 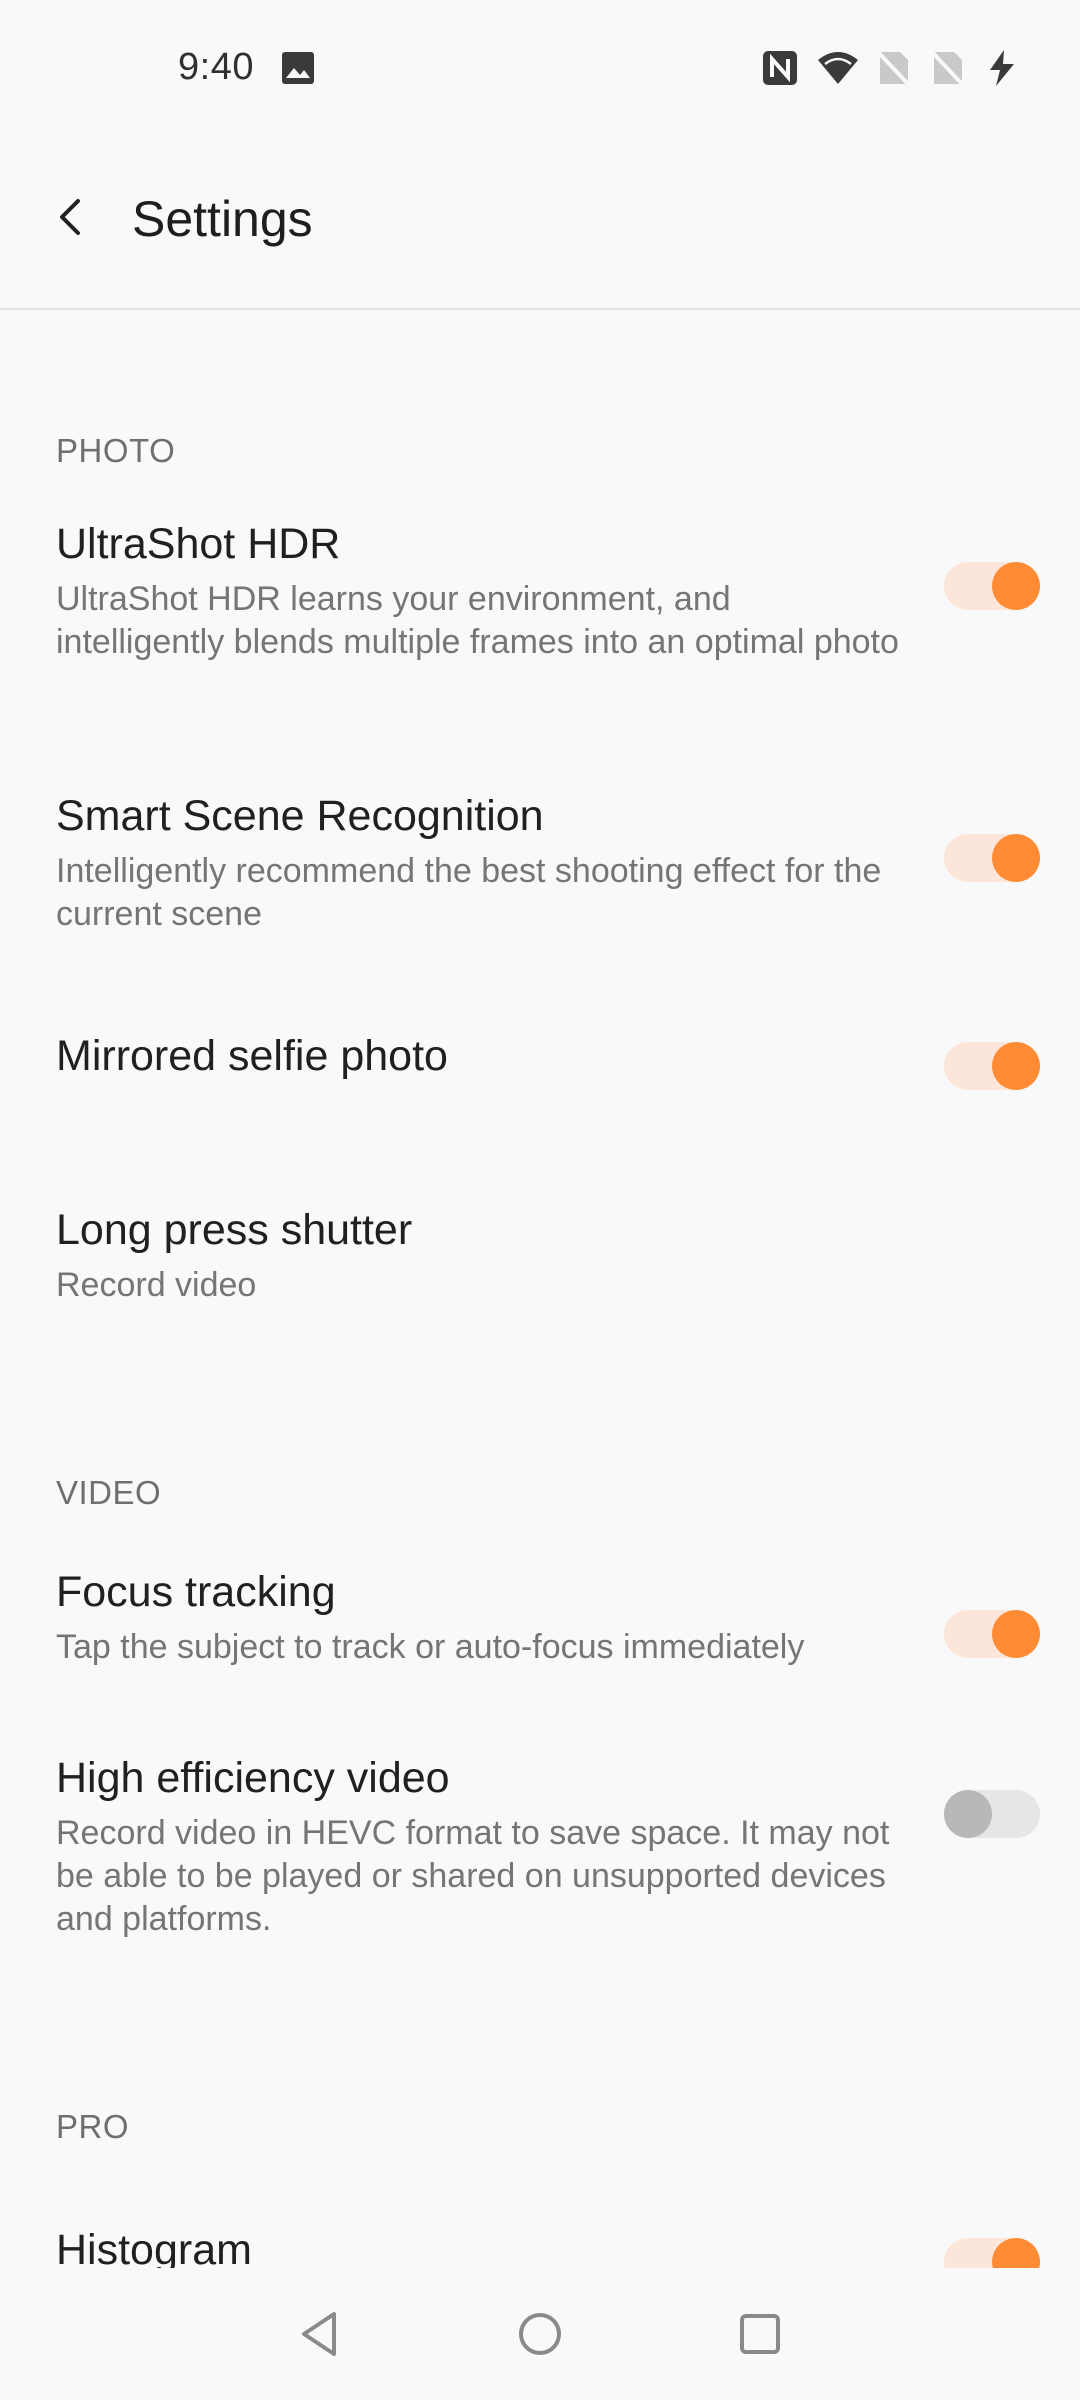 I want to click on focus-tracking-toggle, so click(x=993, y=1634).